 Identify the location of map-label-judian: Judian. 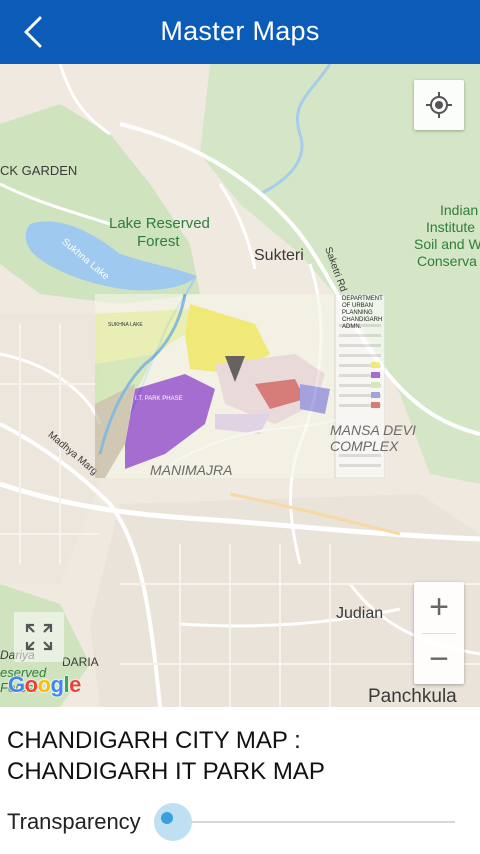
(360, 613).